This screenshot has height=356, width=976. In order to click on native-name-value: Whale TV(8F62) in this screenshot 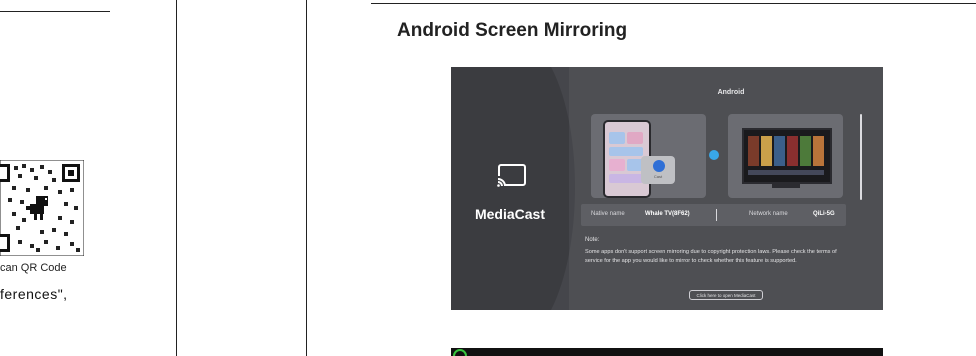, I will do `click(667, 214)`.